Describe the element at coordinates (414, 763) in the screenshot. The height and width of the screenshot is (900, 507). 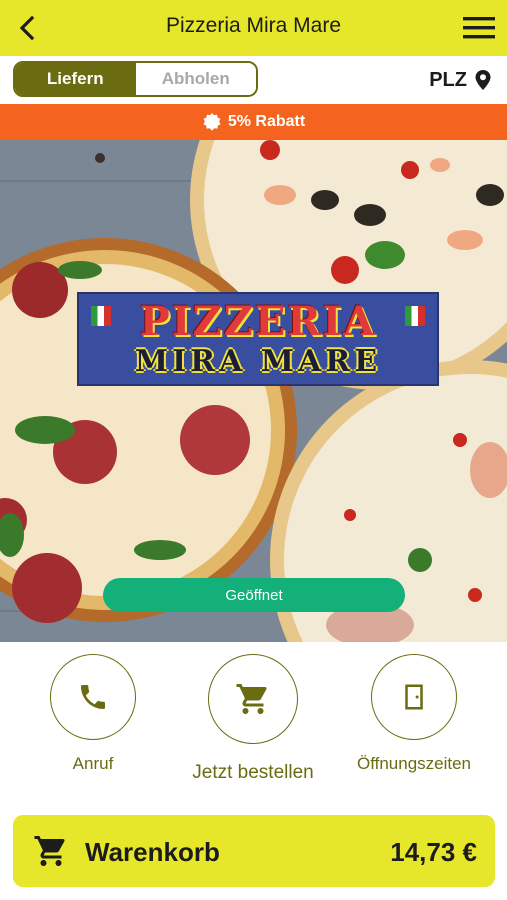
I see `opening-hours-label: Öffnungszeiten` at that location.